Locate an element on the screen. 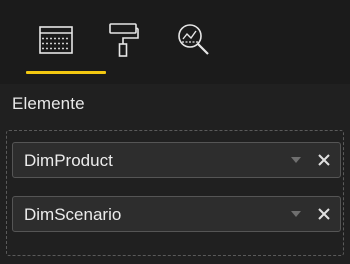  field-label: DimProduct is located at coordinates (68, 160).